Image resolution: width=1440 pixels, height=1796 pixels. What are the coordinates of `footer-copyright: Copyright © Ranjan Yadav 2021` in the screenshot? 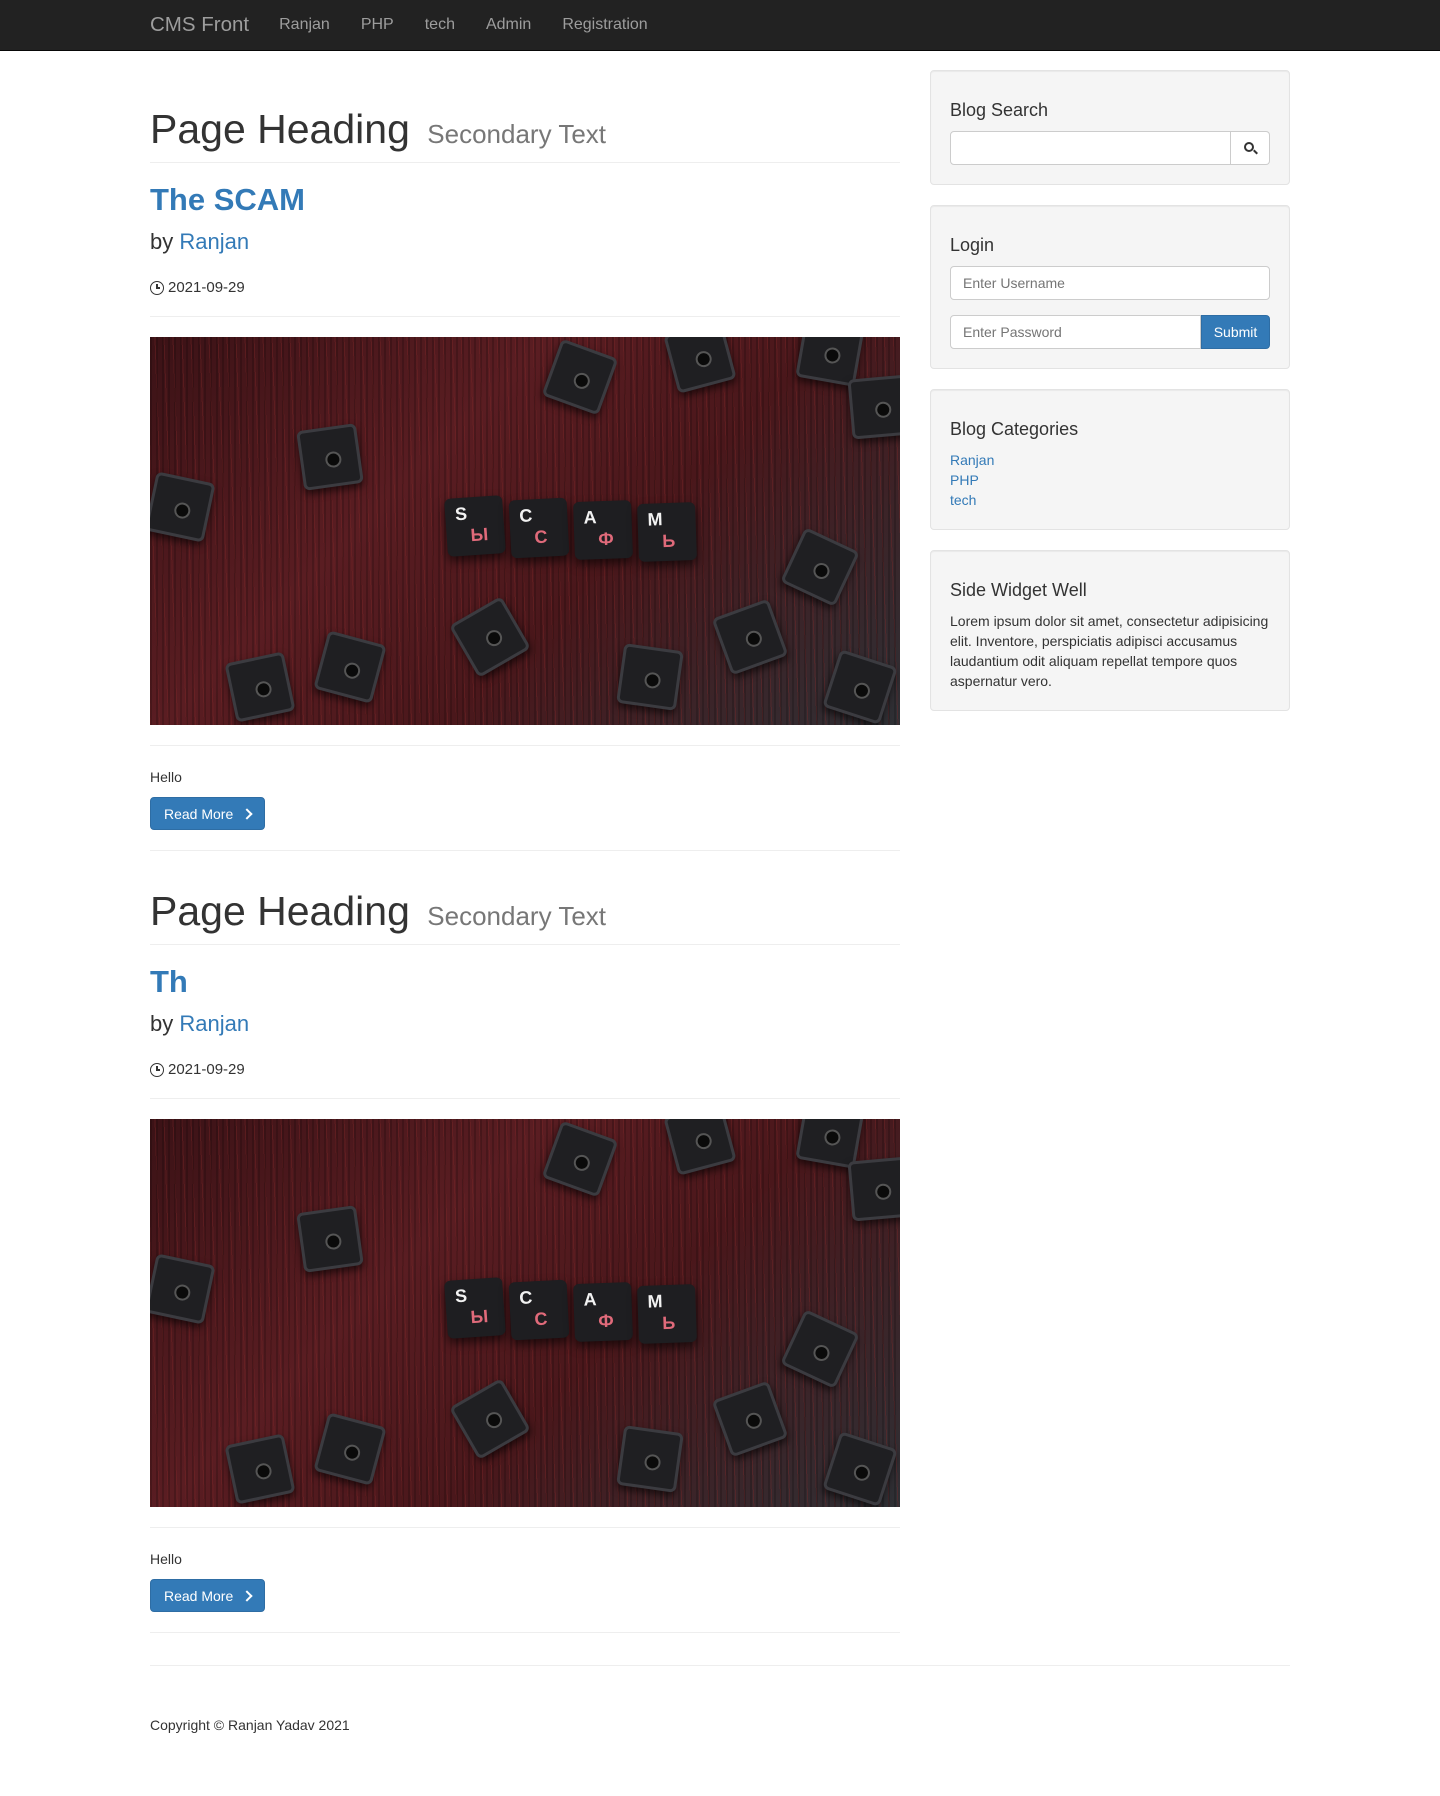 It's located at (250, 1725).